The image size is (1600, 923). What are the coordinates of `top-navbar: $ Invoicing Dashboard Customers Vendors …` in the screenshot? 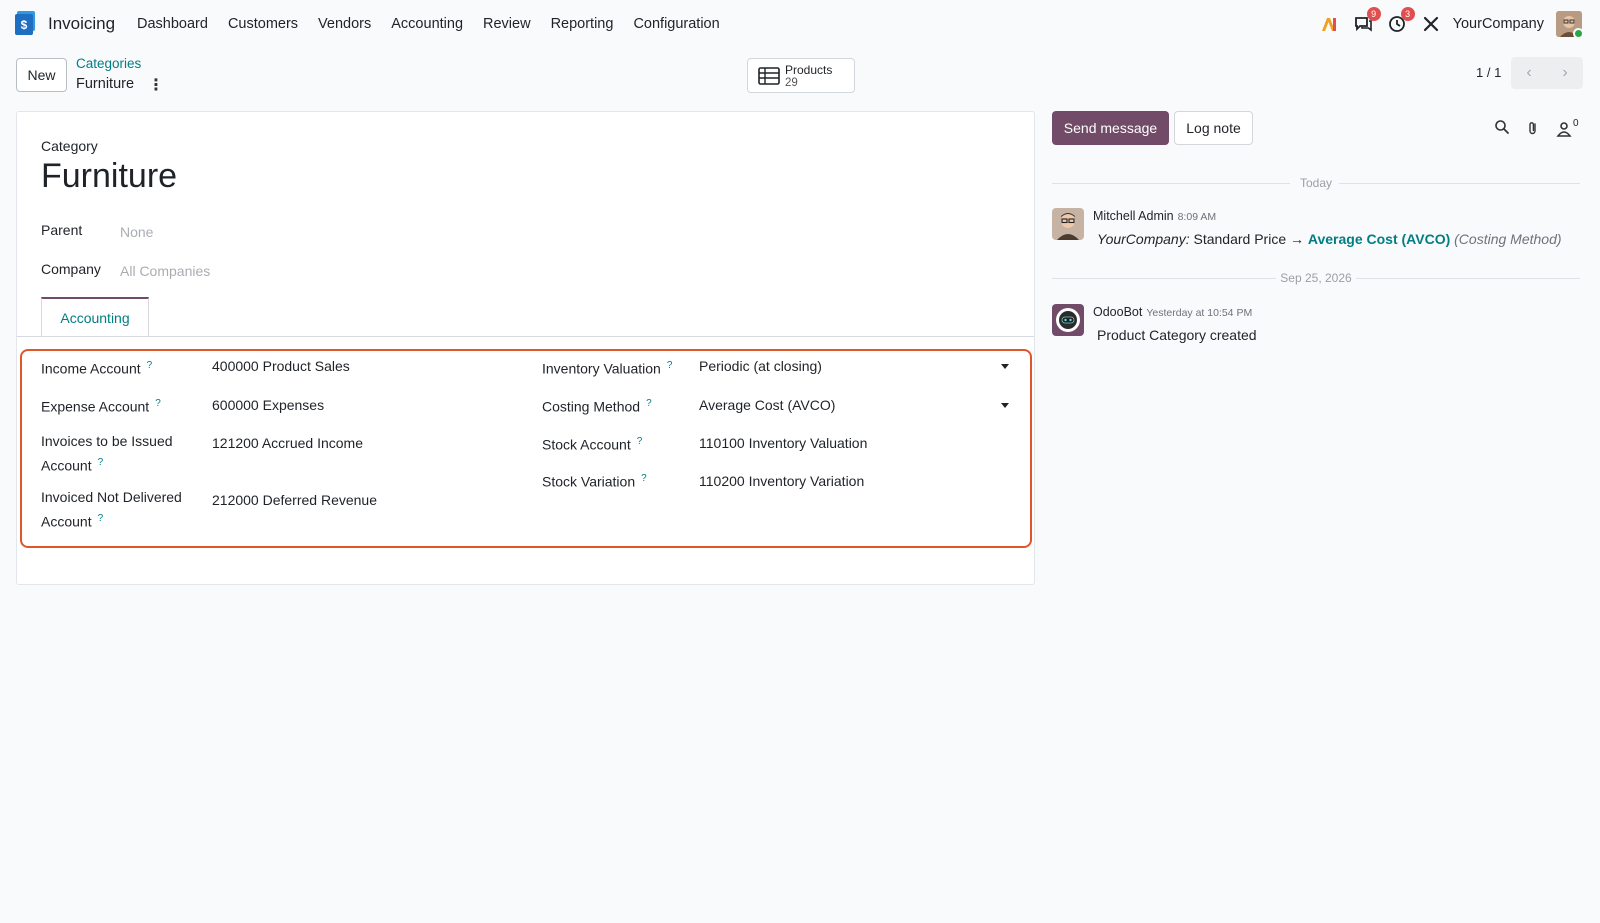 It's located at (800, 23).